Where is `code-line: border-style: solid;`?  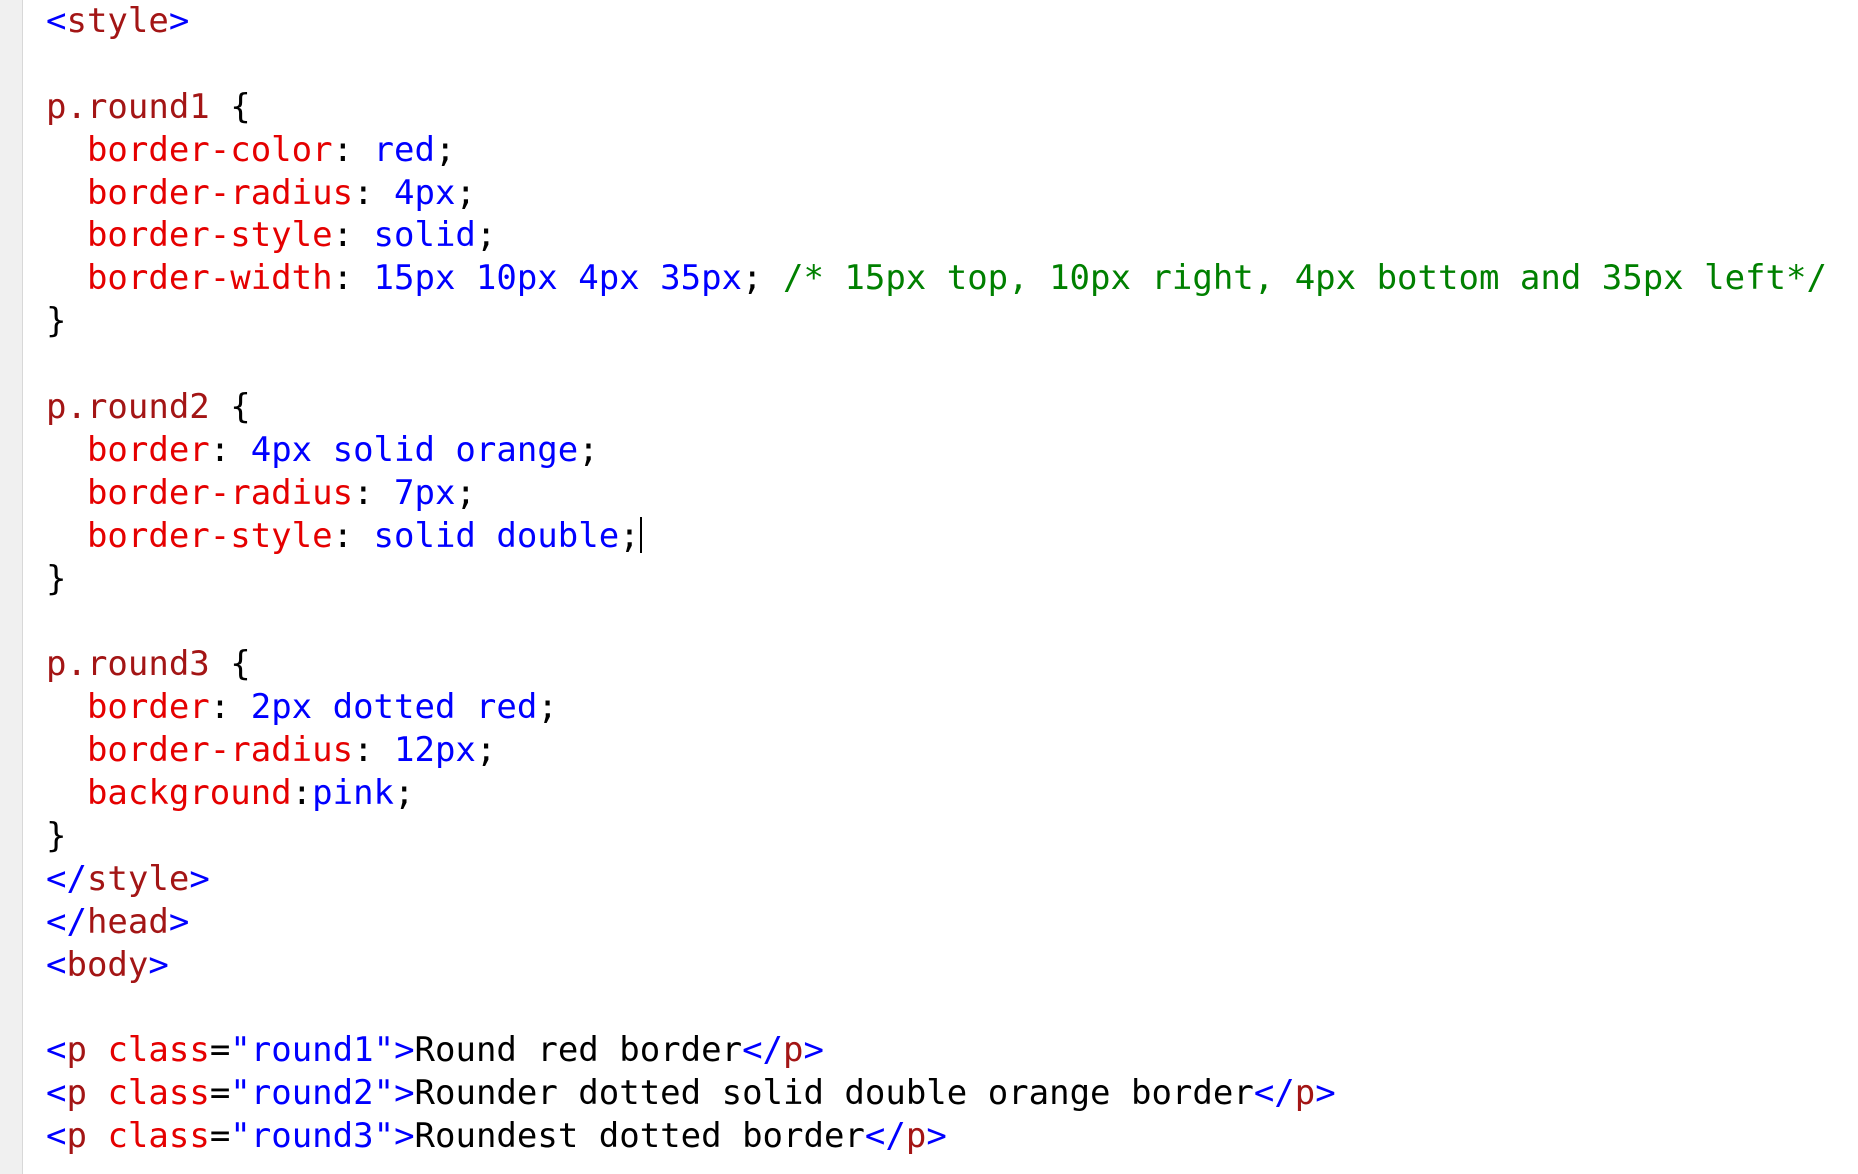
code-line: border-style: solid; is located at coordinates (936, 235).